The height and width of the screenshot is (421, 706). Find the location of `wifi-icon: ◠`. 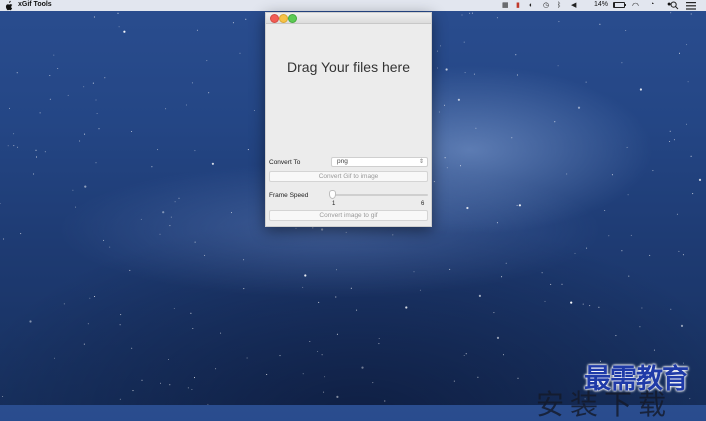

wifi-icon: ◠ is located at coordinates (635, 5).